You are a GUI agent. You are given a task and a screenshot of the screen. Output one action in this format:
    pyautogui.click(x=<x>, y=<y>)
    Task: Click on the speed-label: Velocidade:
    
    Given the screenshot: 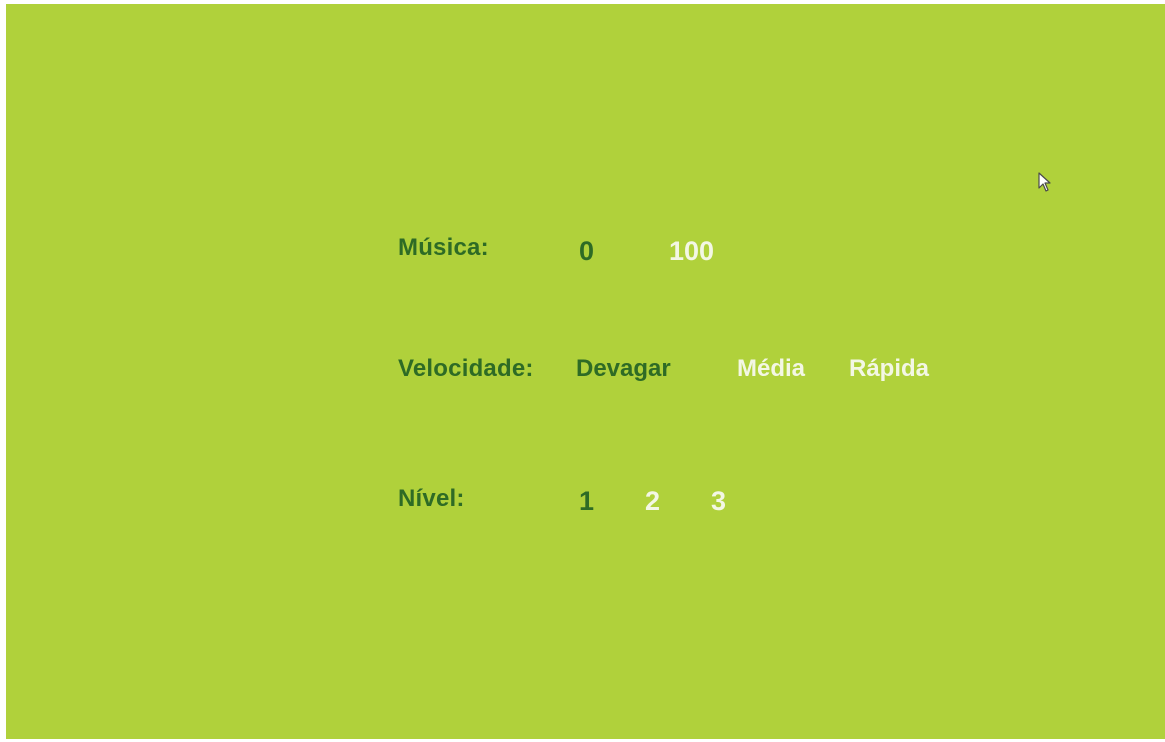 What is the action you would take?
    pyautogui.click(x=466, y=368)
    